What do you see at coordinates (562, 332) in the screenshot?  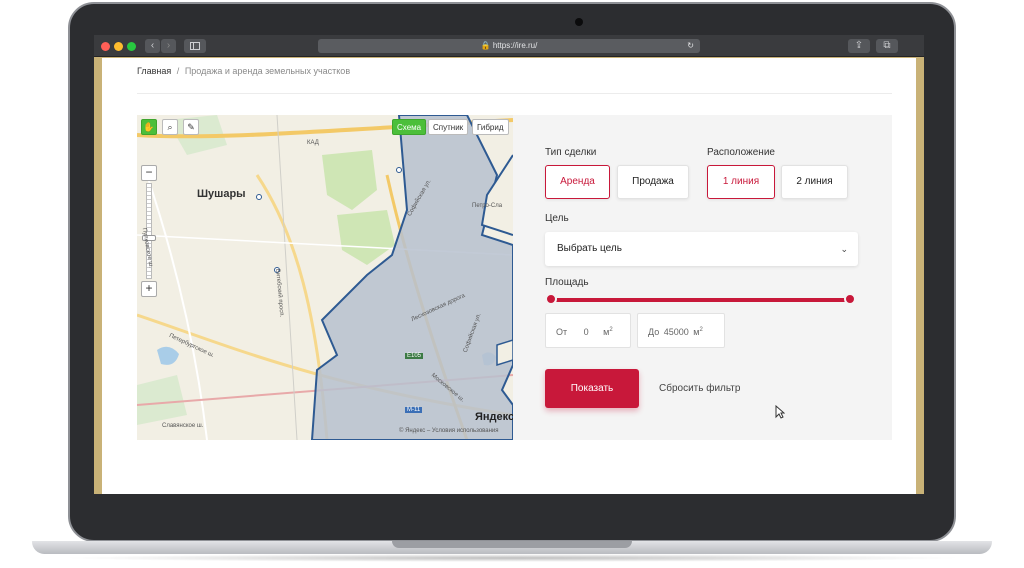 I see `area-from-prefix: От` at bounding box center [562, 332].